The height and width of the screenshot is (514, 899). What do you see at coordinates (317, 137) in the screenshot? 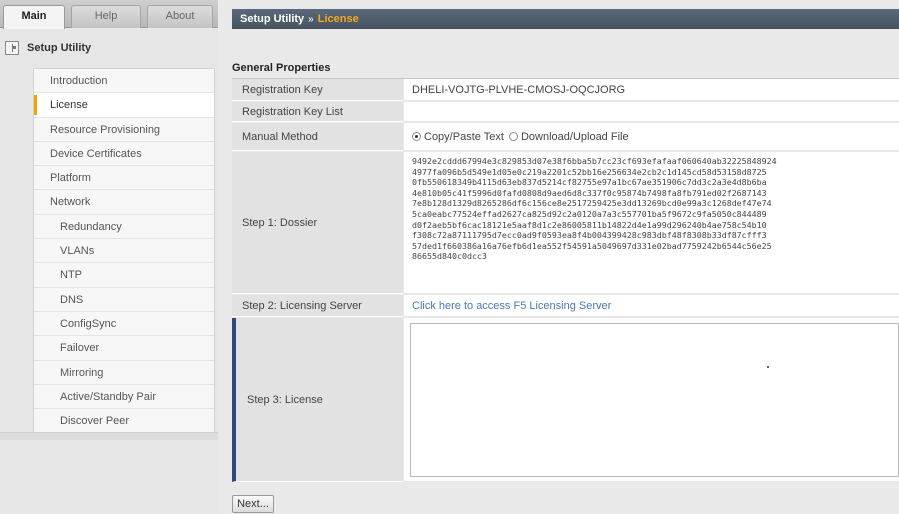
I see `manual-method-label: Manual Method` at bounding box center [317, 137].